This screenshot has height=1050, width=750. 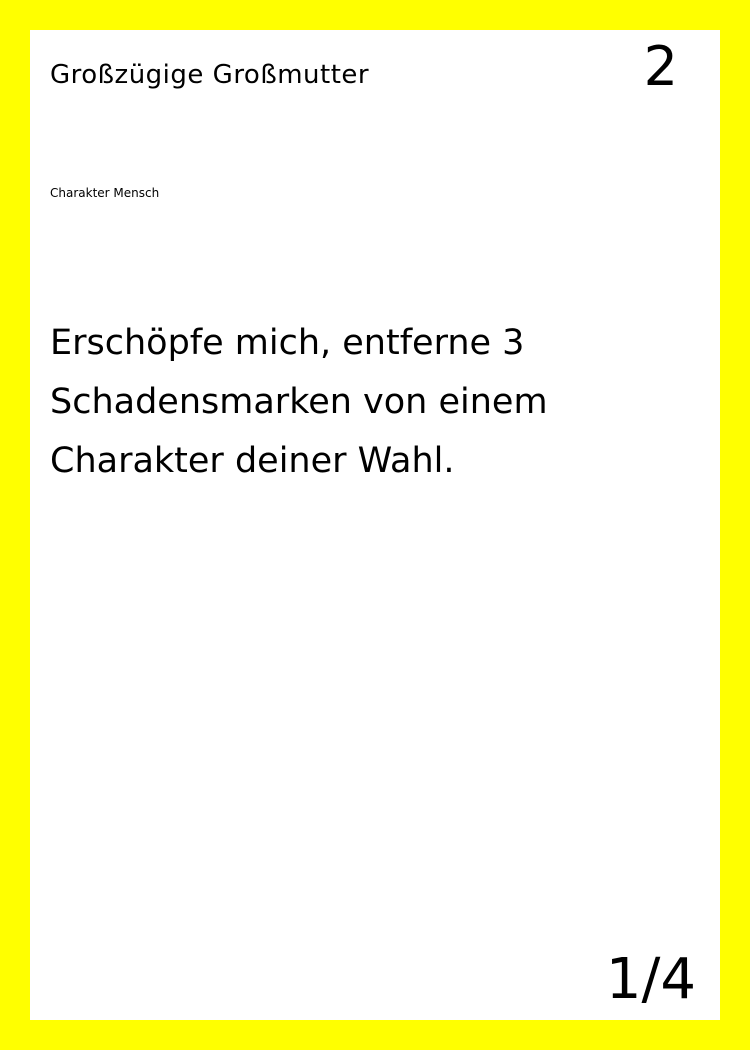 I want to click on card-name: Großzügige Großmutter, so click(x=210, y=75).